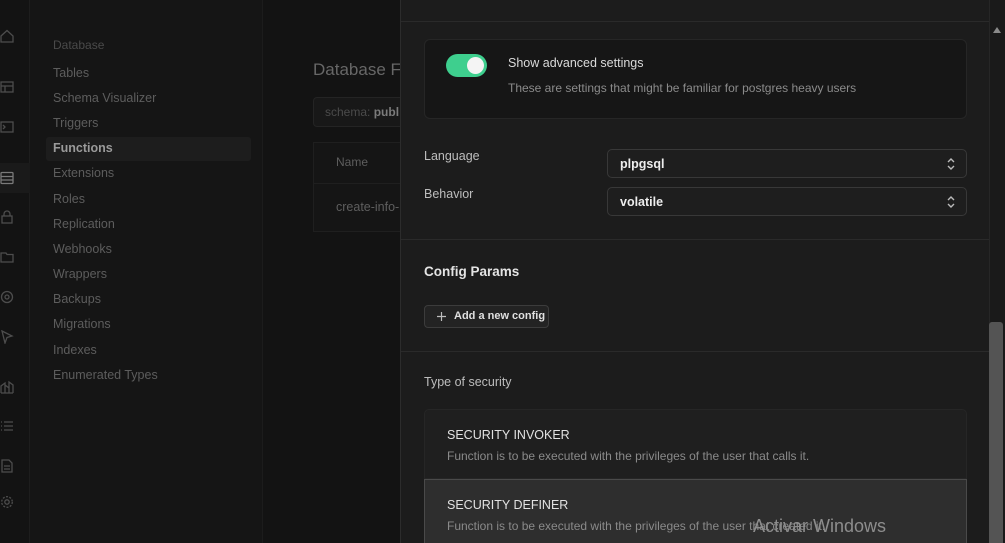 This screenshot has height=543, width=1005. I want to click on add-config-button: Add a new config, so click(486, 316).